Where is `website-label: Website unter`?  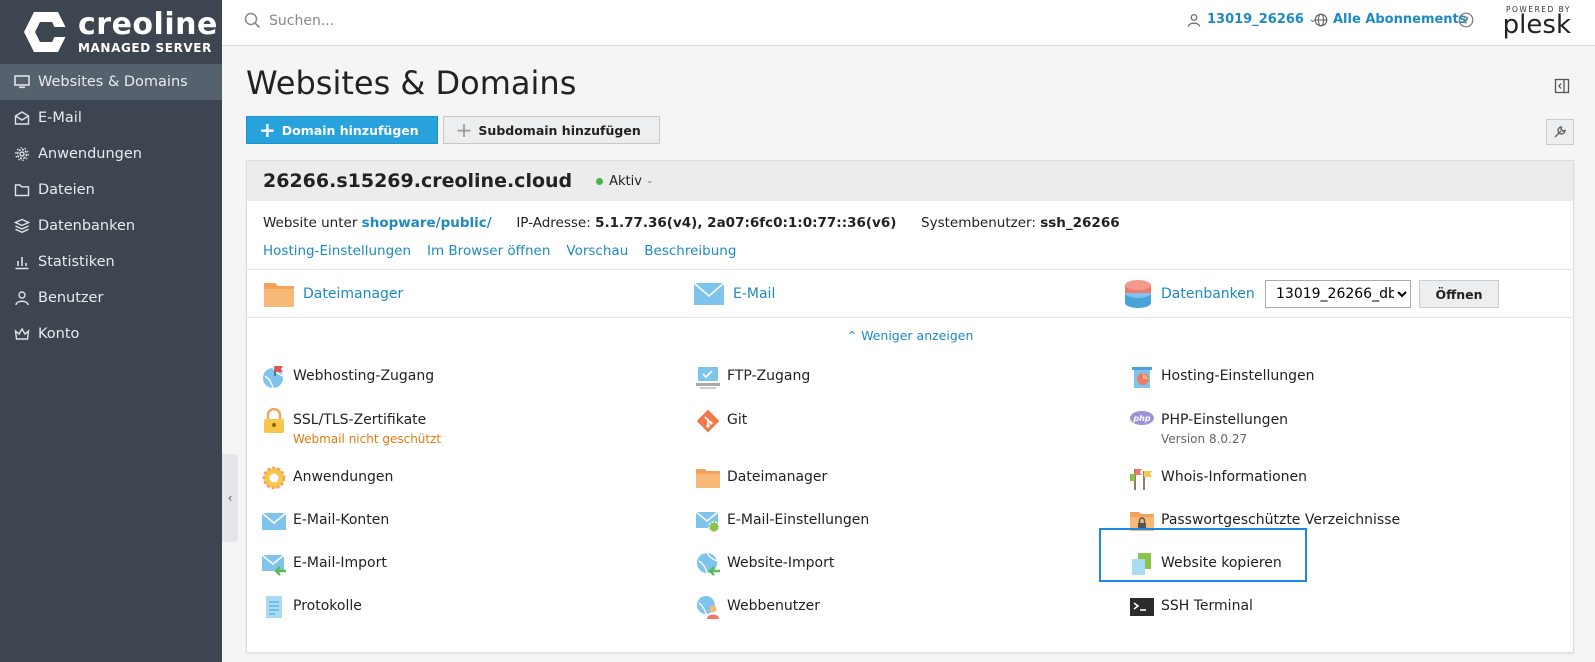
website-label: Website unter is located at coordinates (310, 223).